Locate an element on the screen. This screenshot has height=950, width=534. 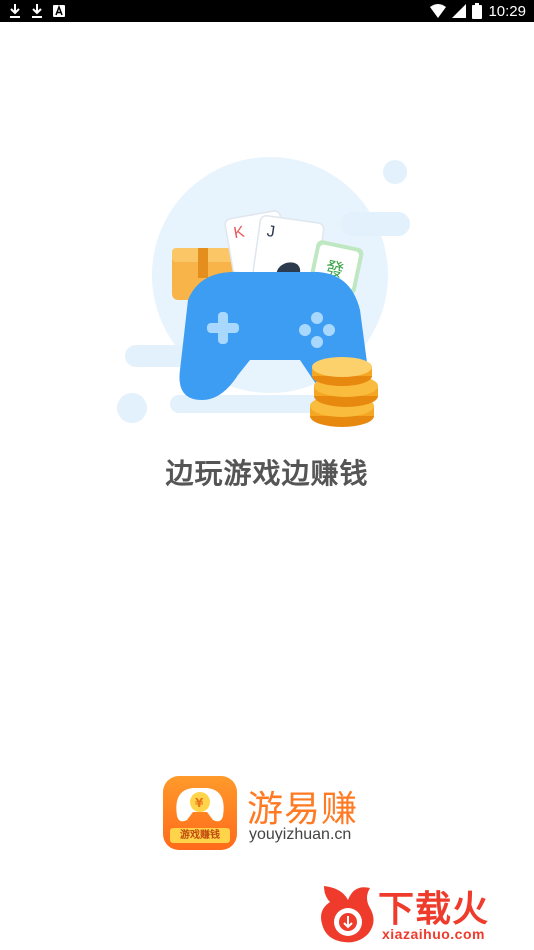
status-time: 10:29 is located at coordinates (507, 11).